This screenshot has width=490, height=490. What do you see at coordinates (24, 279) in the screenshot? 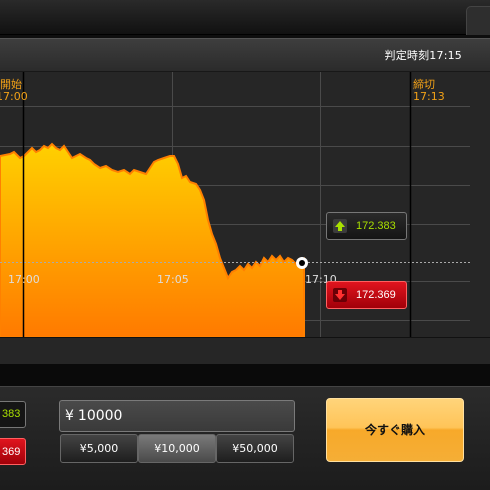
I see `time-label-1700: 17:00` at bounding box center [24, 279].